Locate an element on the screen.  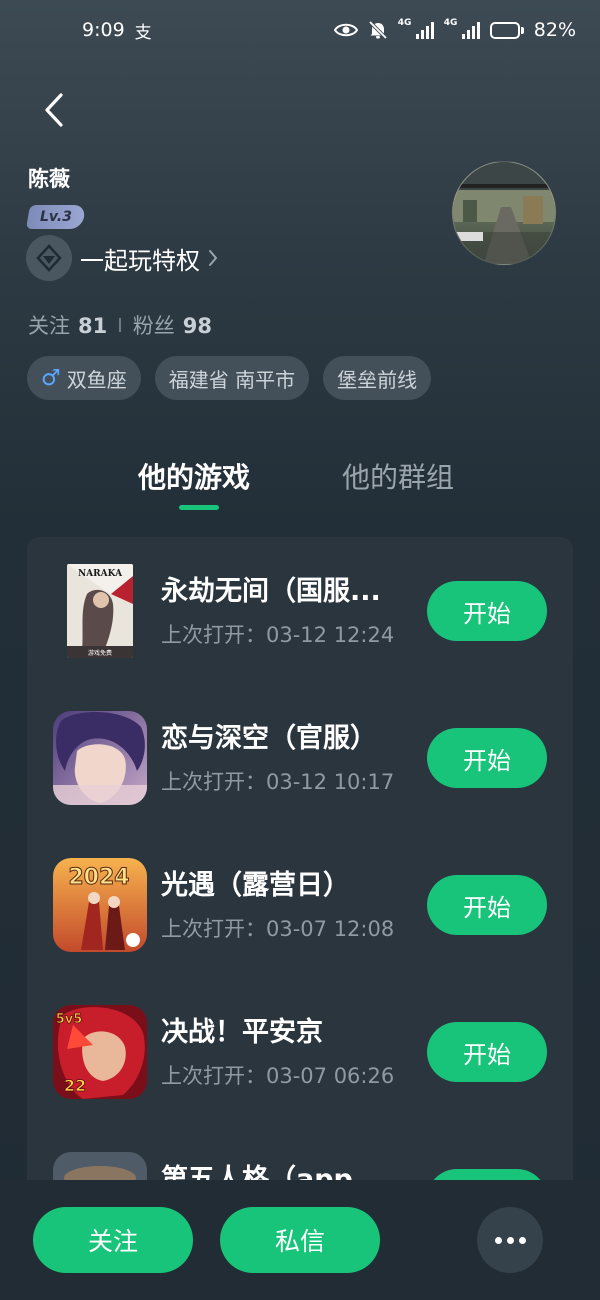
follow-button: 关注 is located at coordinates (113, 1240).